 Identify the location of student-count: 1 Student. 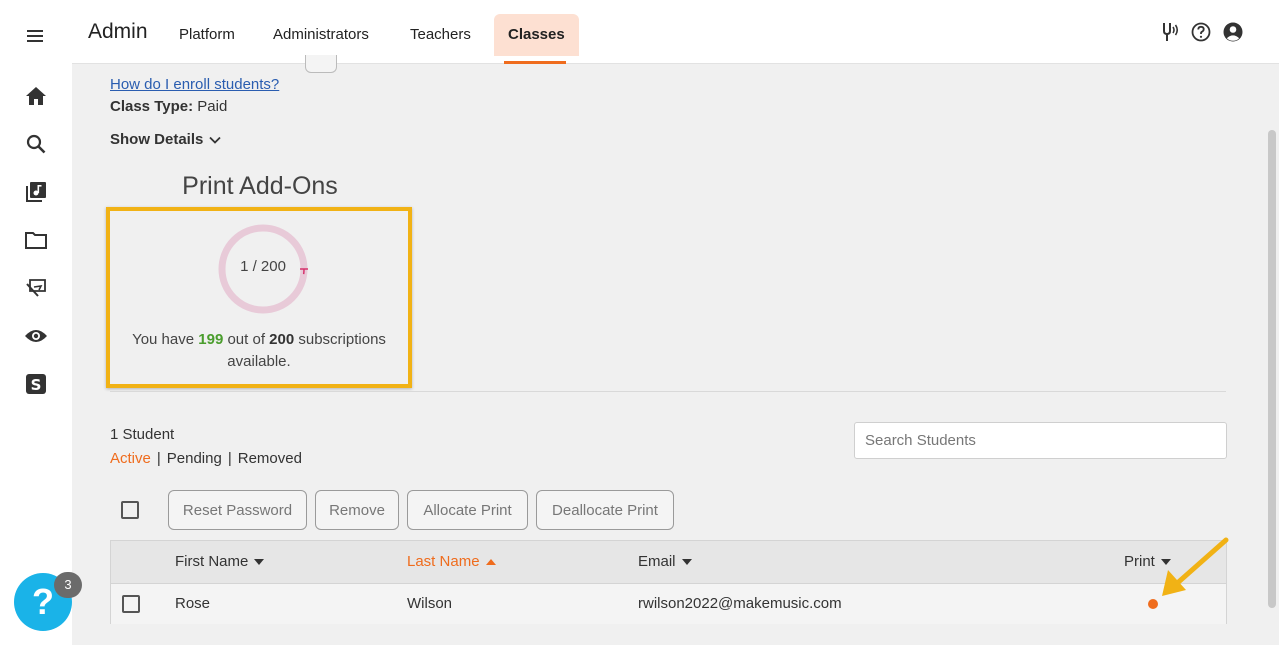
(142, 434).